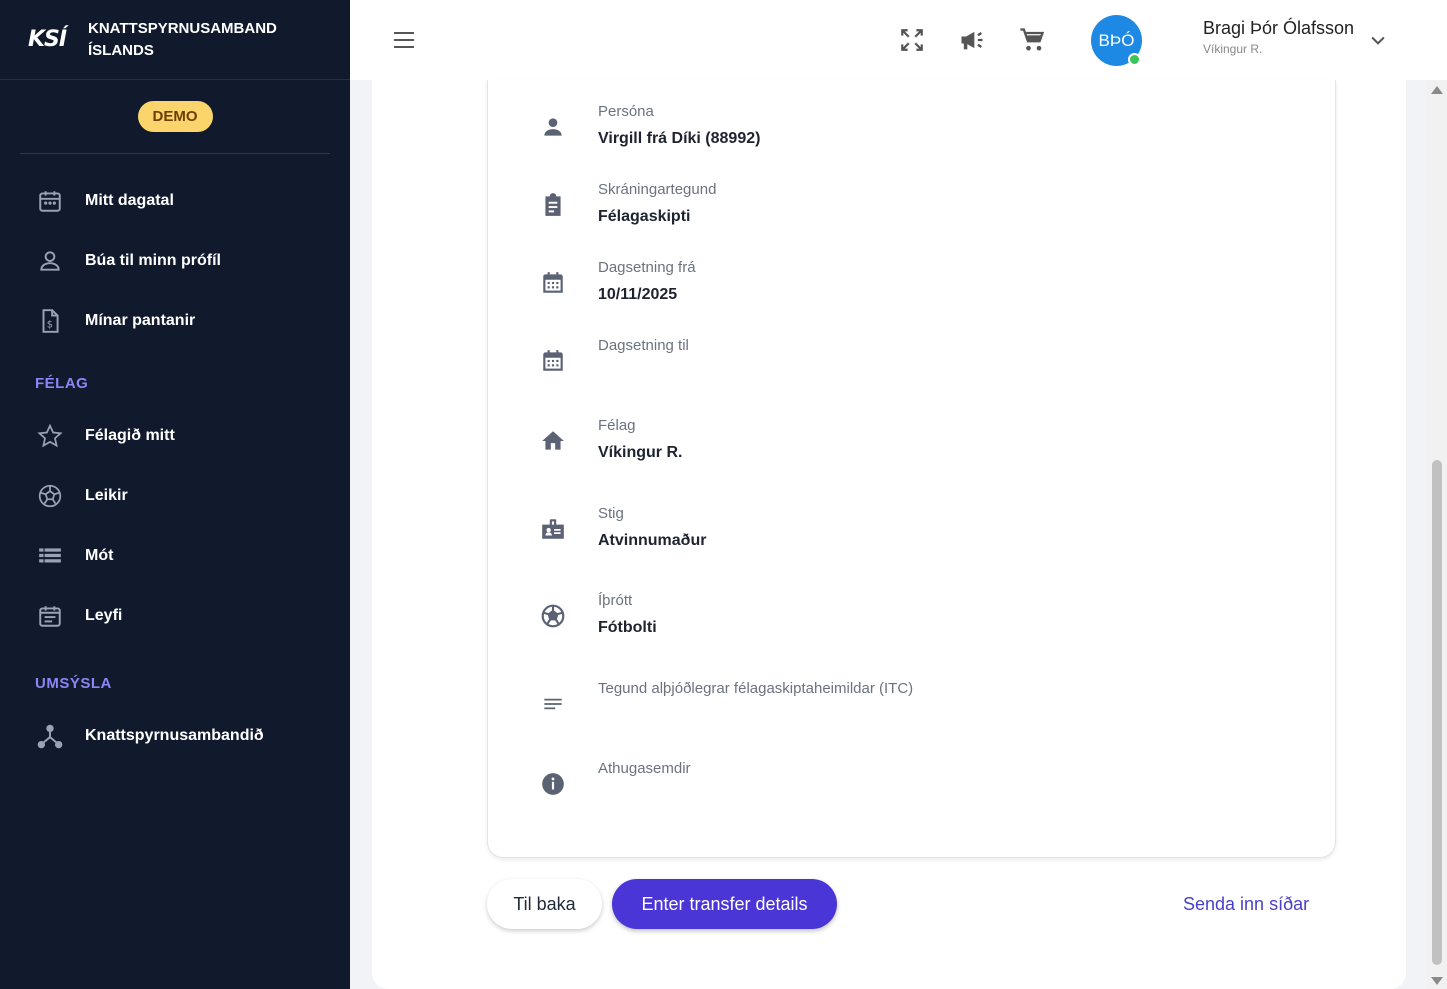  What do you see at coordinates (553, 784) in the screenshot?
I see `info-icon` at bounding box center [553, 784].